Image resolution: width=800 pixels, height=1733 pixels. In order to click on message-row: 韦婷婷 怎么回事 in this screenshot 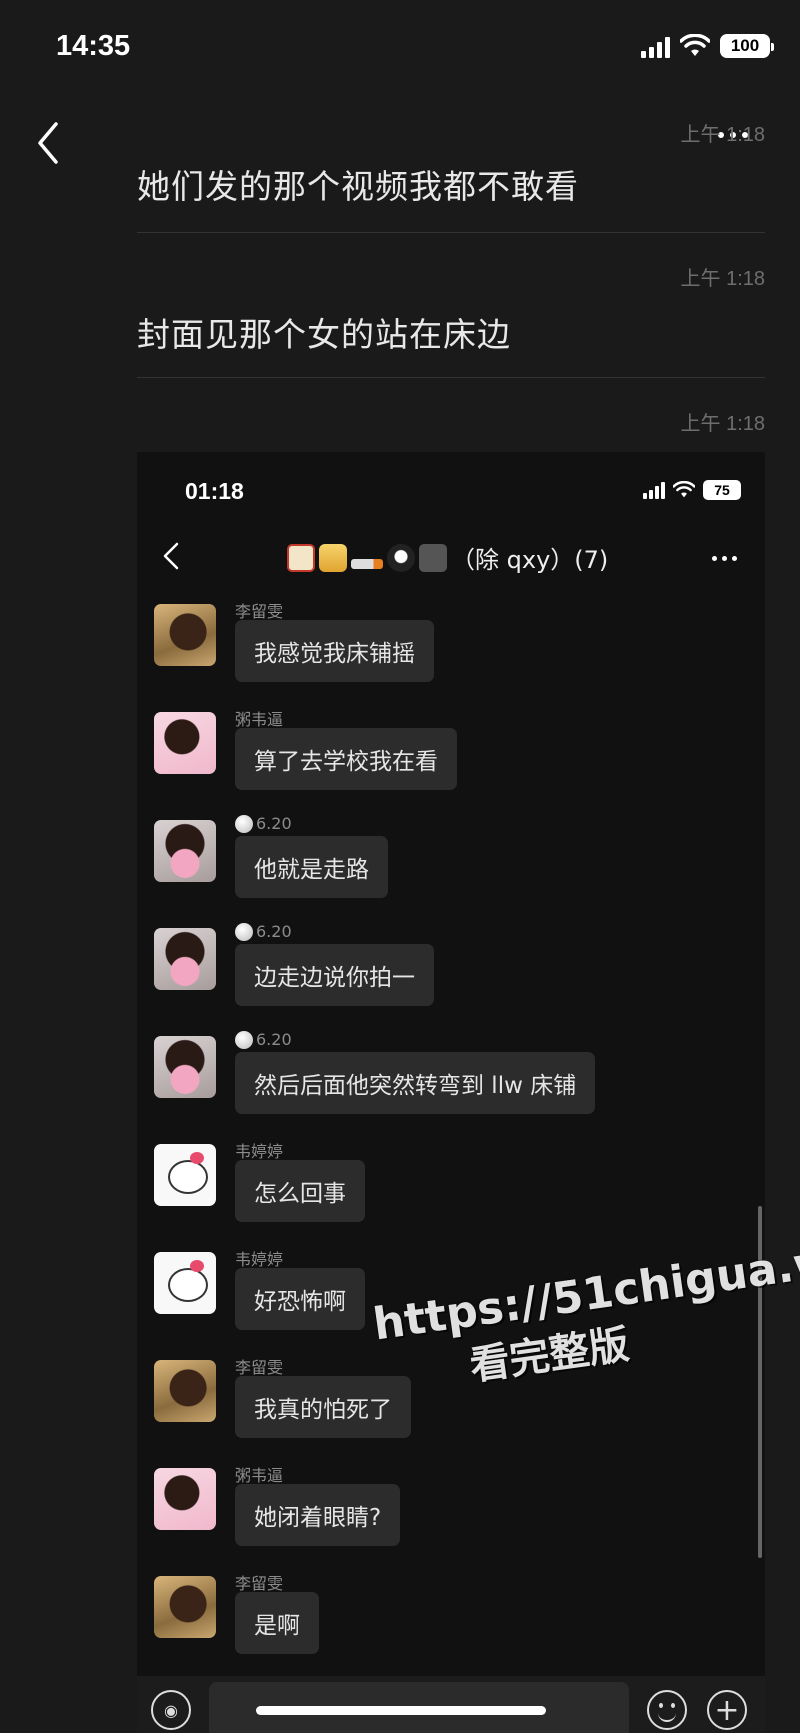, I will do `click(451, 1190)`.